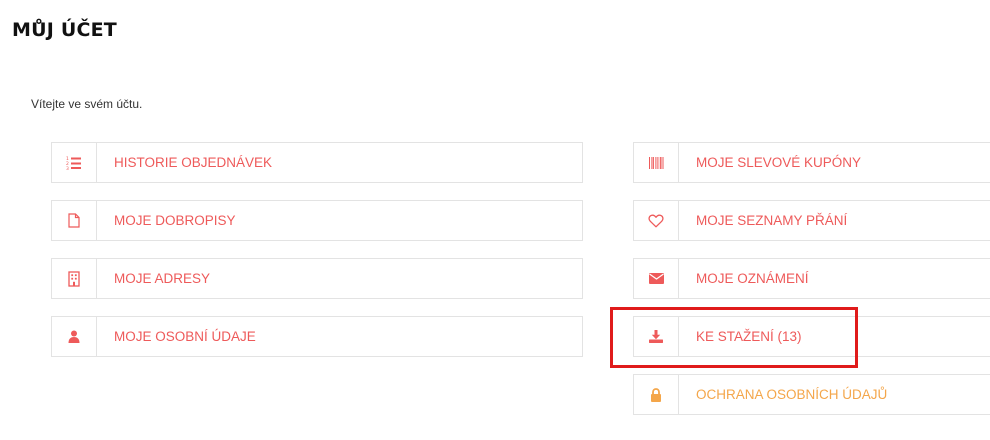 This screenshot has width=990, height=440. Describe the element at coordinates (74, 220) in the screenshot. I see `file-icon` at that location.